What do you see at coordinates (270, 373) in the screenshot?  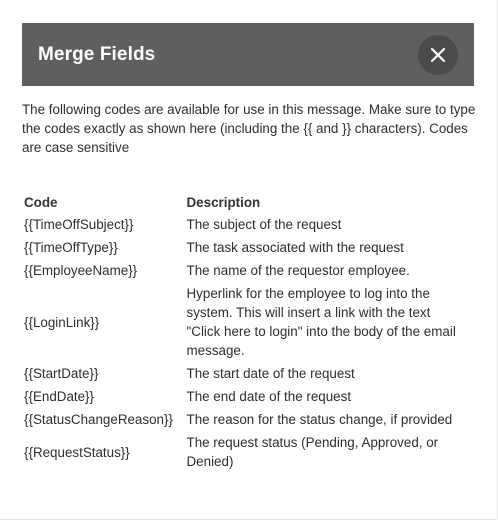 I see `merge-description: The start date of the request` at bounding box center [270, 373].